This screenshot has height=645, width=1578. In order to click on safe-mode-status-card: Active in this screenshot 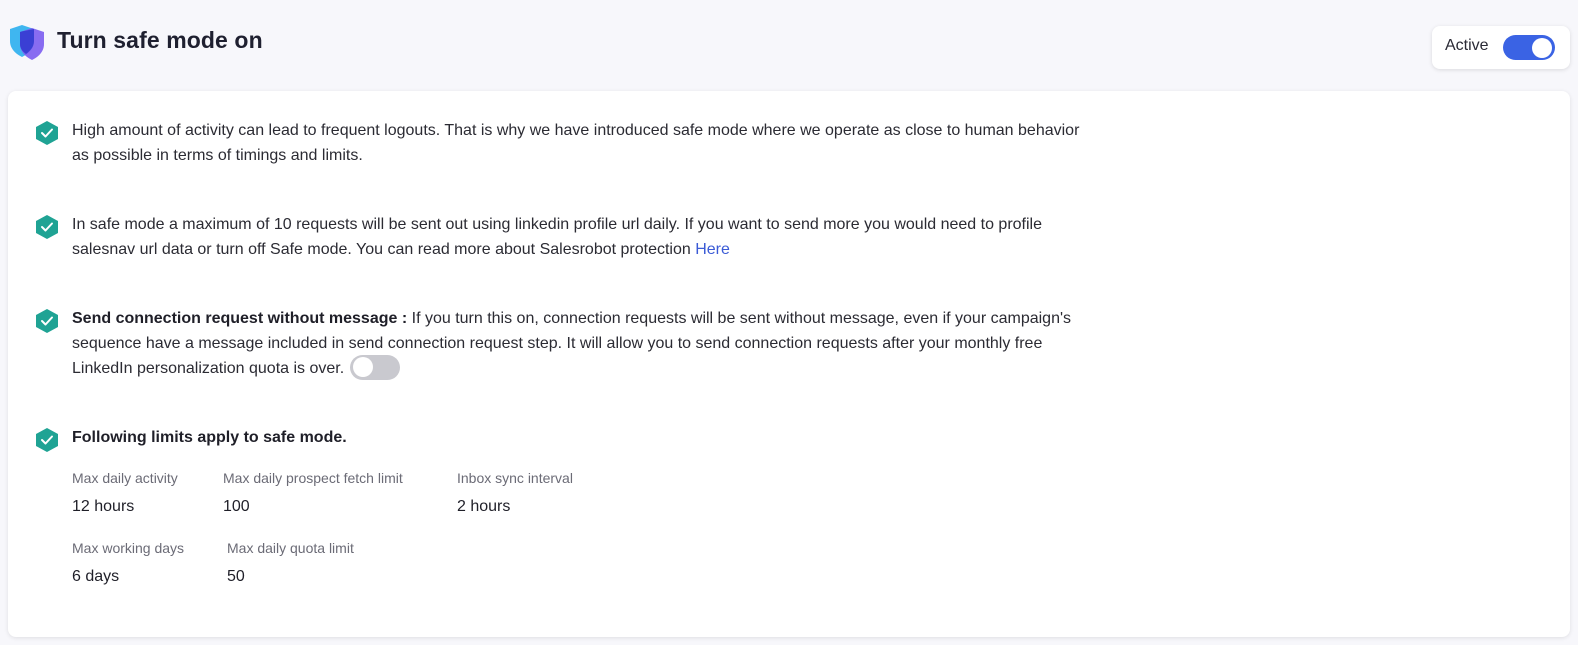, I will do `click(1501, 47)`.